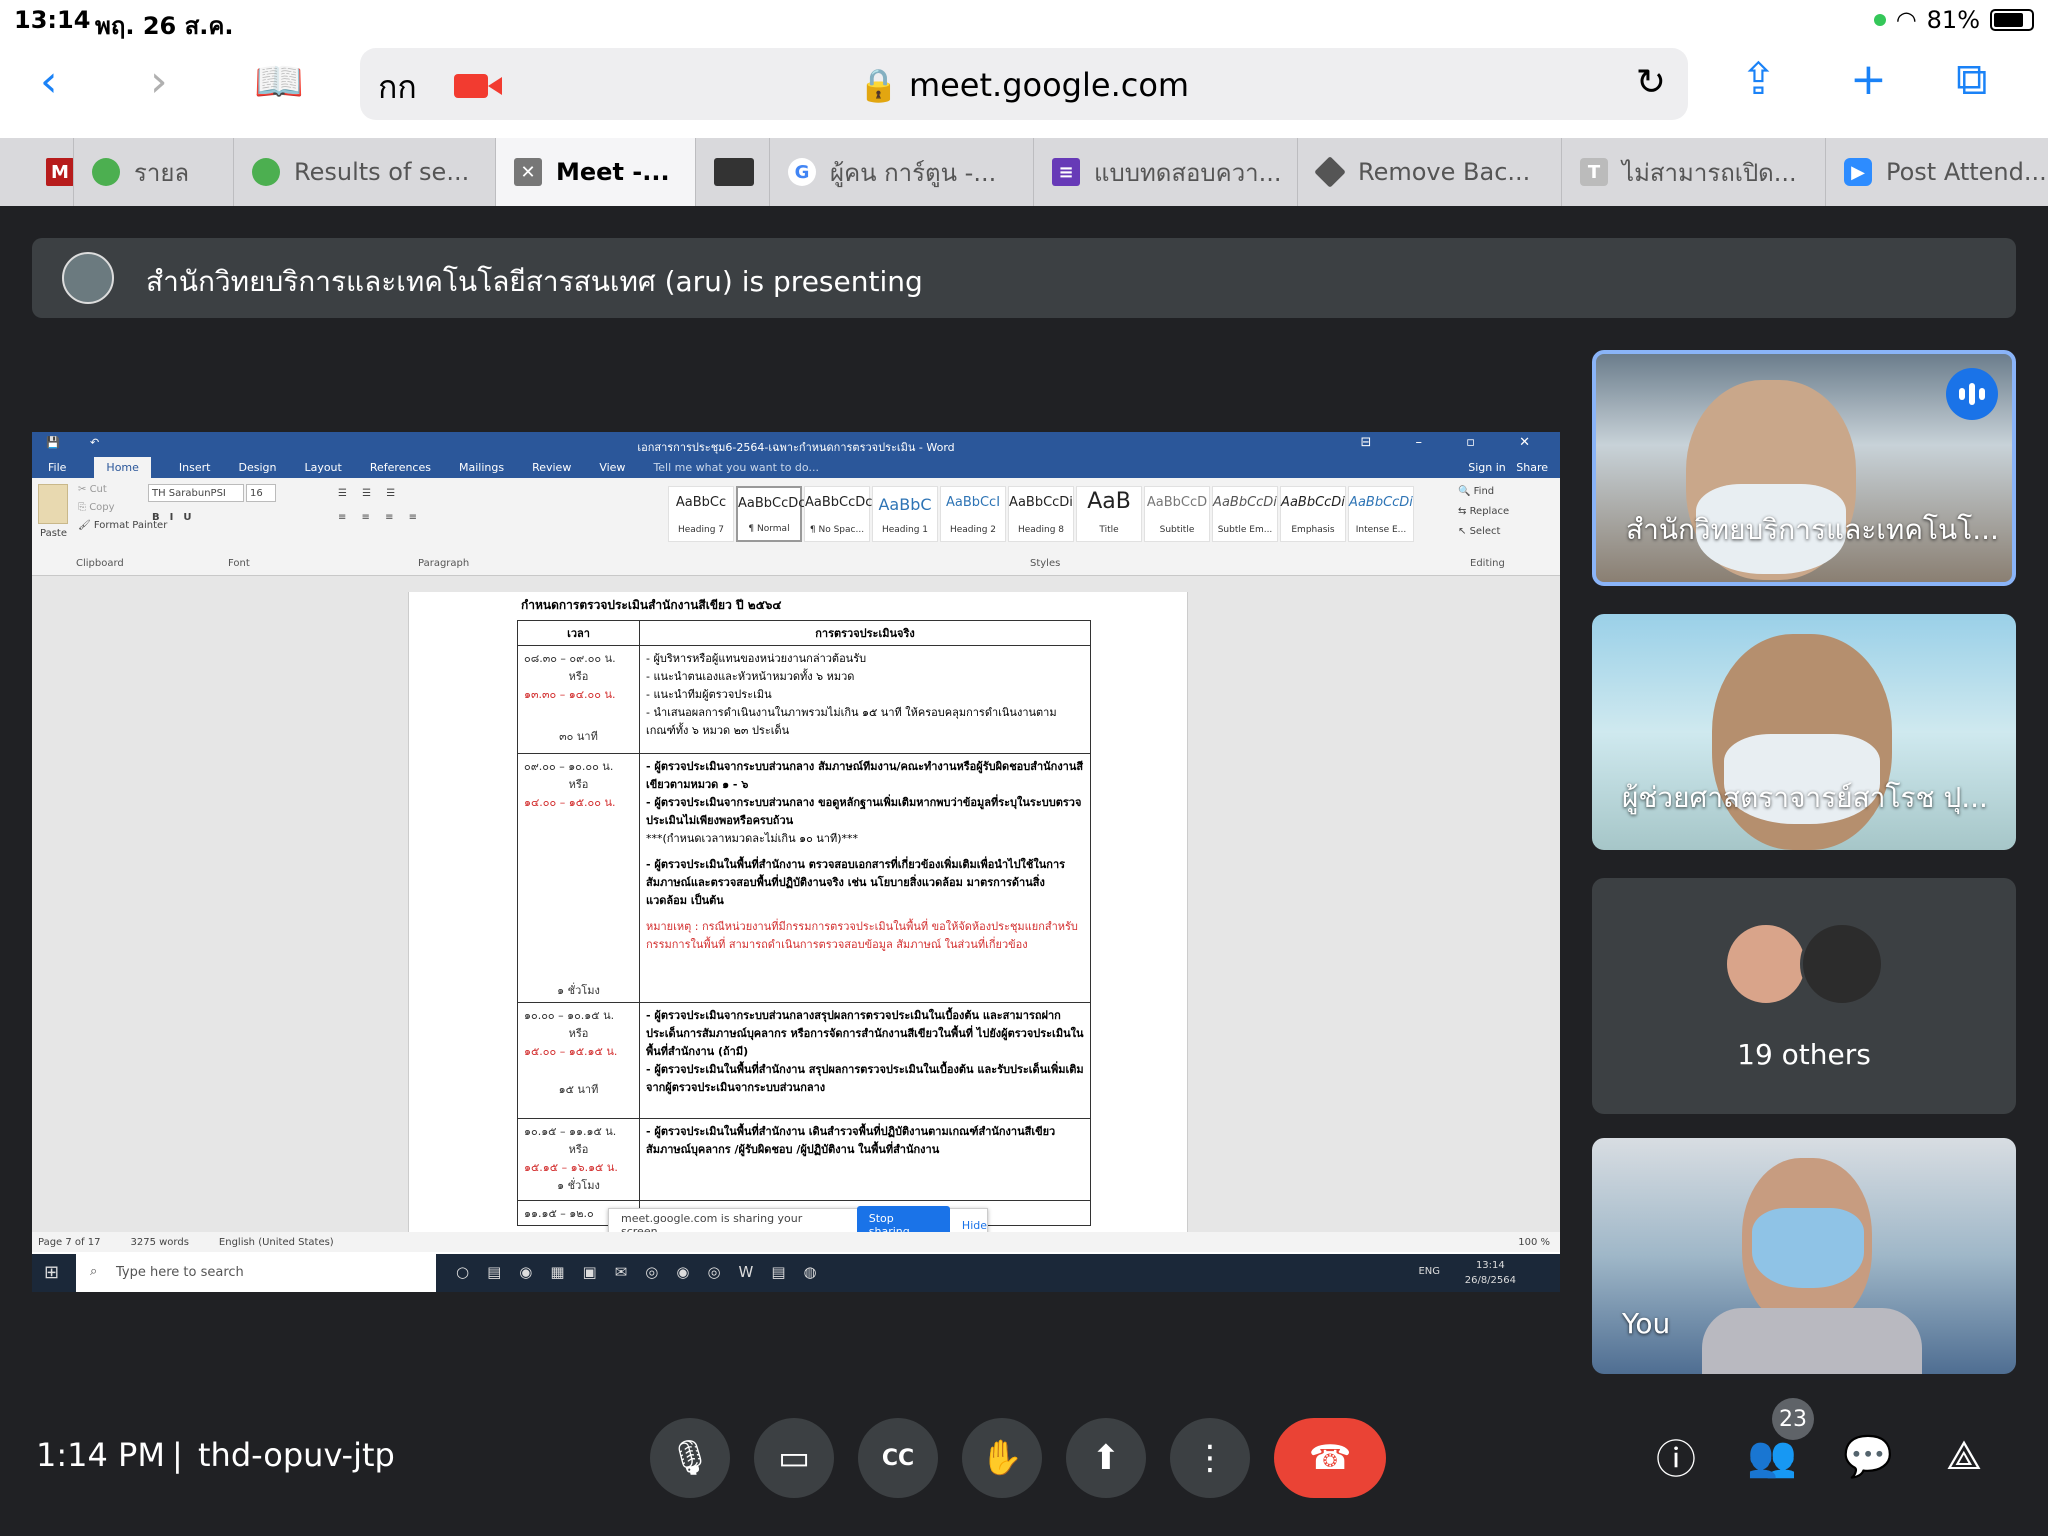 The width and height of the screenshot is (2048, 1536). What do you see at coordinates (92, 489) in the screenshot?
I see `cut-button: ✂ Cut` at bounding box center [92, 489].